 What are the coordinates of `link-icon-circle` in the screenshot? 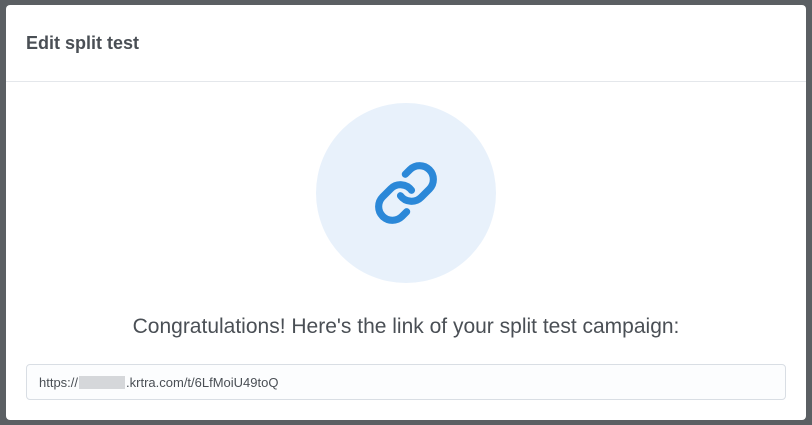 It's located at (406, 193).